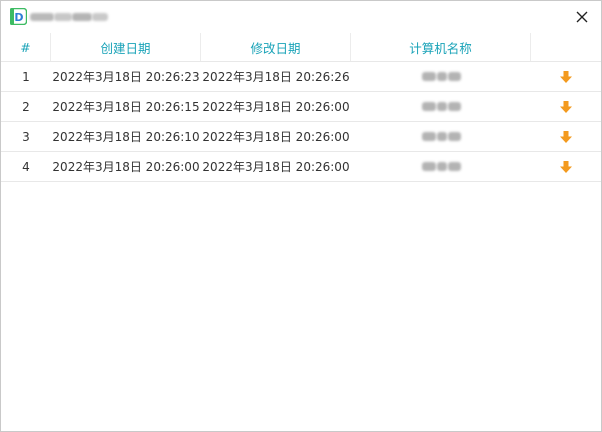 The width and height of the screenshot is (602, 432). Describe the element at coordinates (69, 17) in the screenshot. I see `window-title-redacted` at that location.